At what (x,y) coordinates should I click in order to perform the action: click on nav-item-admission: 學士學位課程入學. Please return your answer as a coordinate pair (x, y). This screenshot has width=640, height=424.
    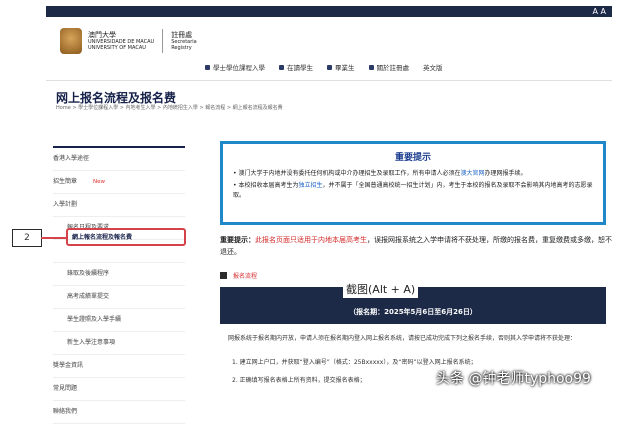
    Looking at the image, I should click on (235, 67).